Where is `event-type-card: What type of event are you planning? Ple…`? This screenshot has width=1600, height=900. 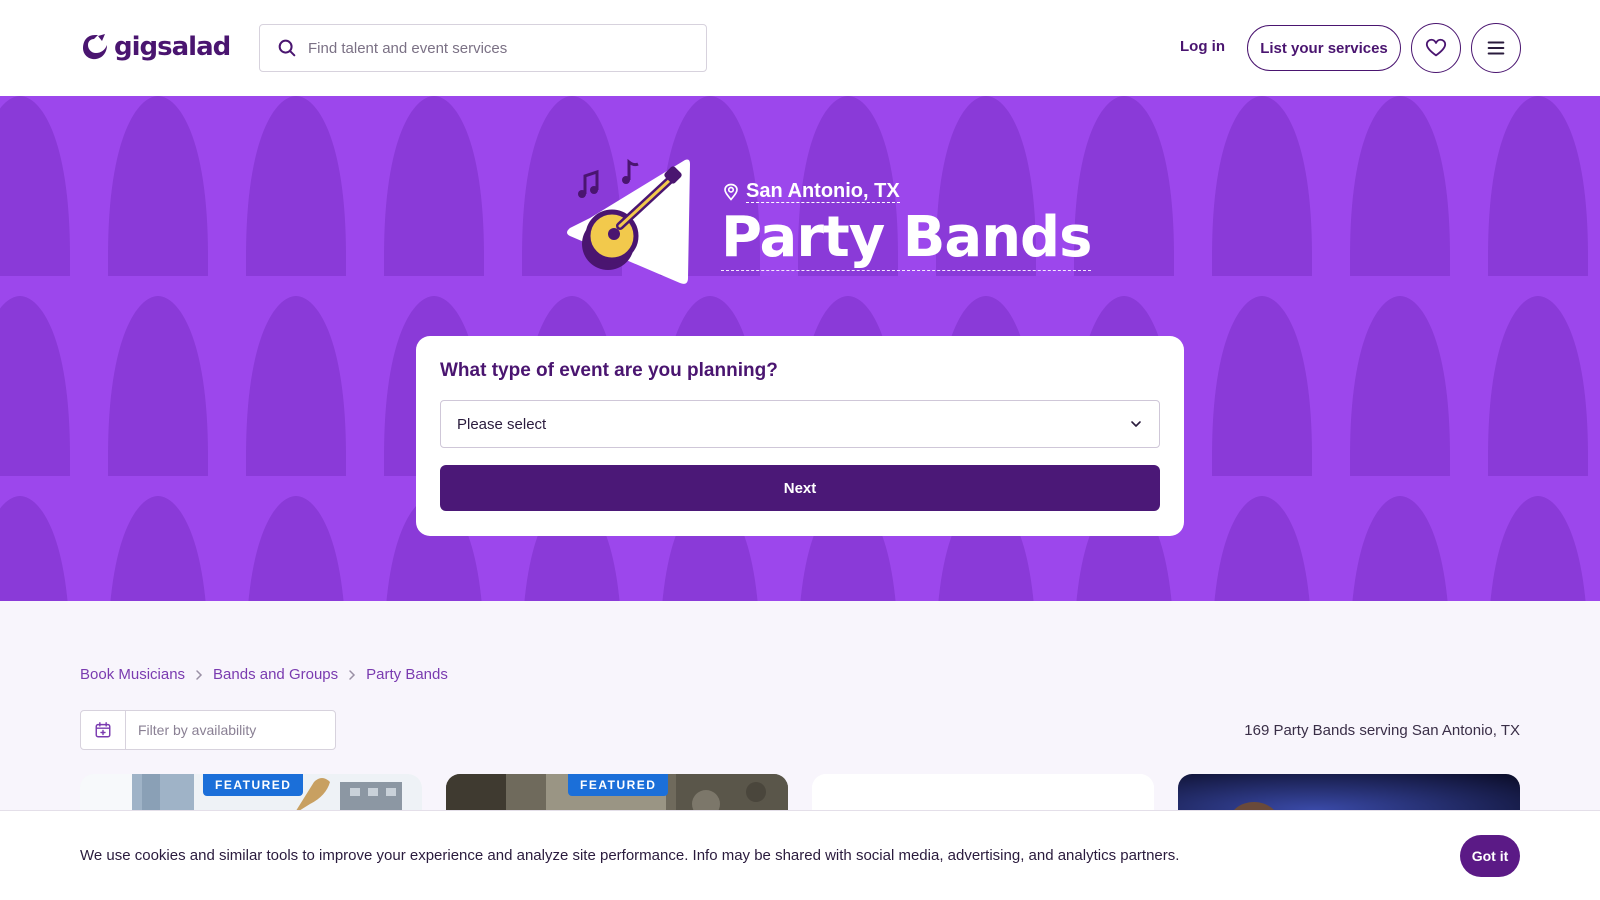 event-type-card: What type of event are you planning? Ple… is located at coordinates (800, 436).